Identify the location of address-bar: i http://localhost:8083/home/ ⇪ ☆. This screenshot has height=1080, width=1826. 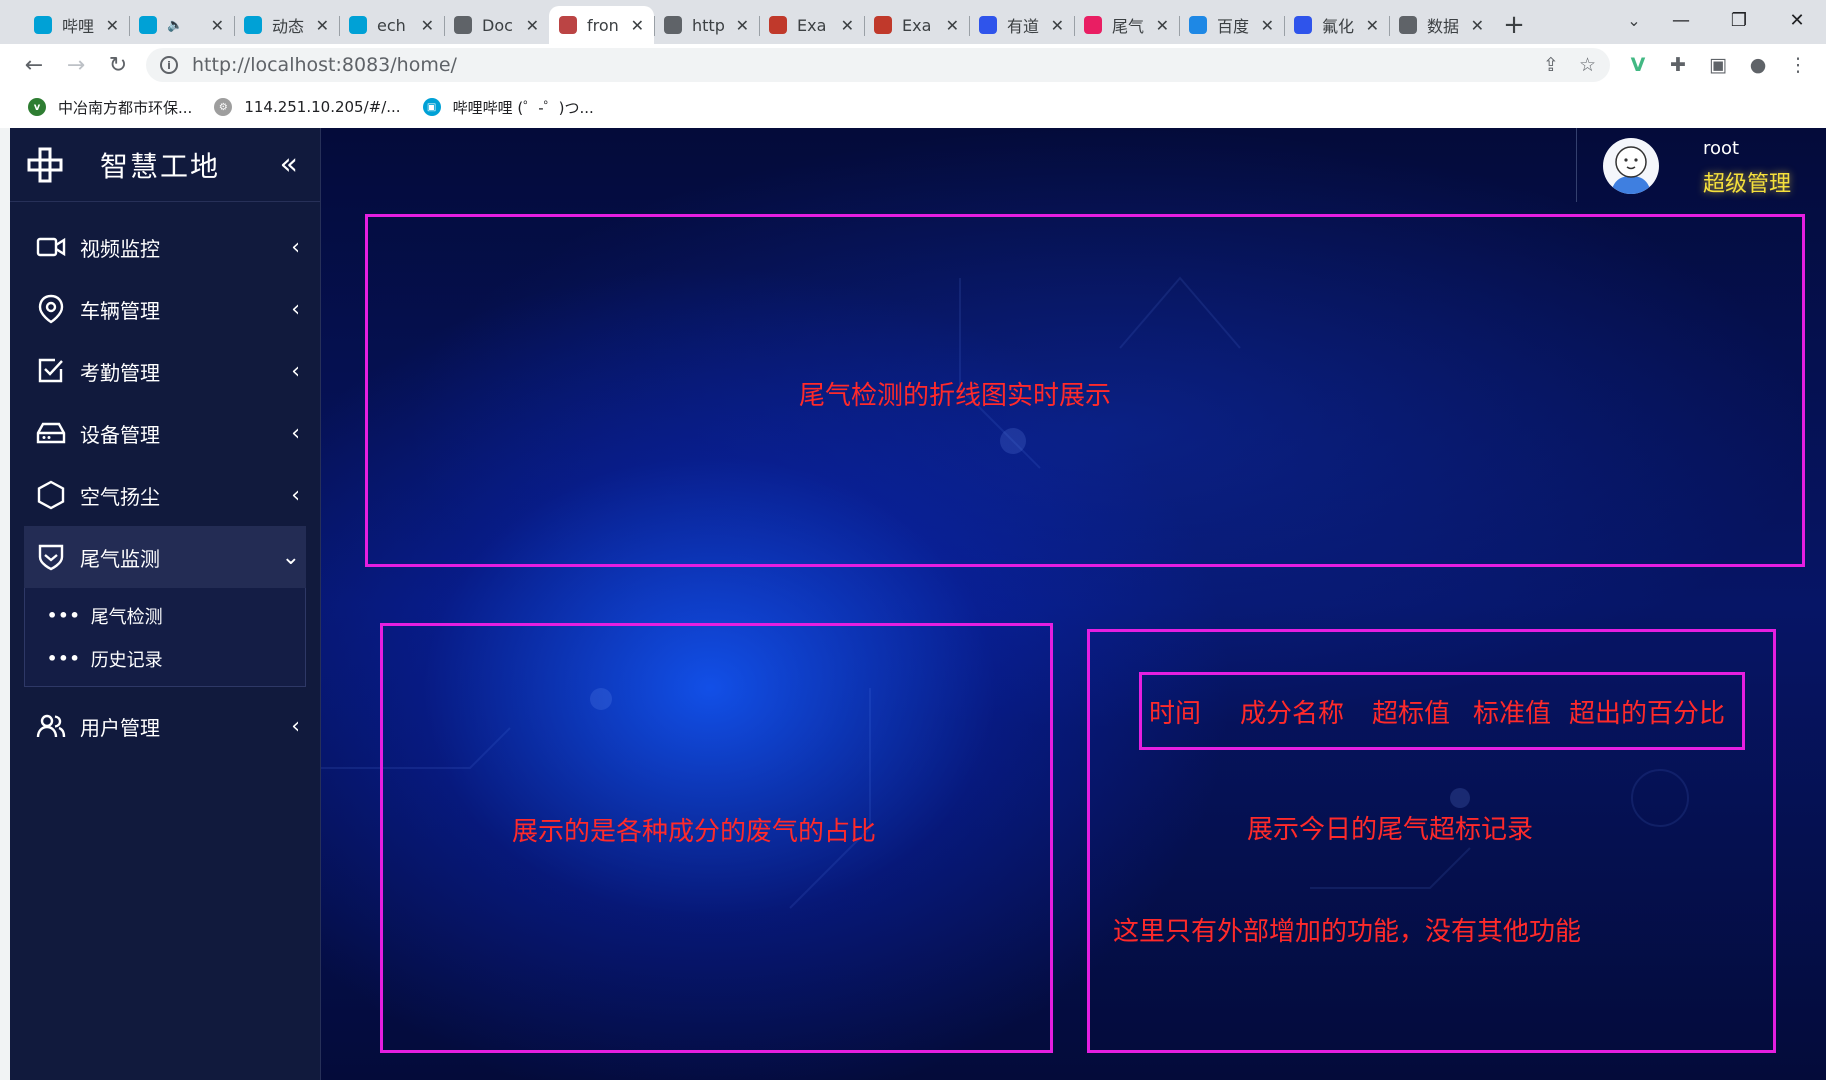
(878, 65).